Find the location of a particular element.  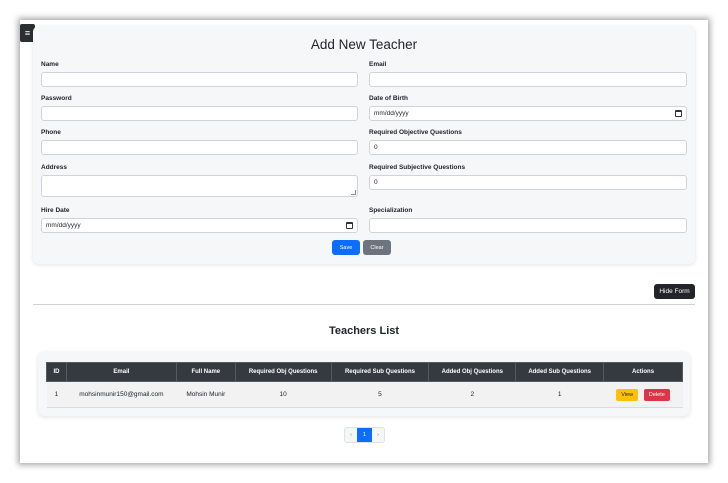

req-obj-field: 0 is located at coordinates (528, 147).